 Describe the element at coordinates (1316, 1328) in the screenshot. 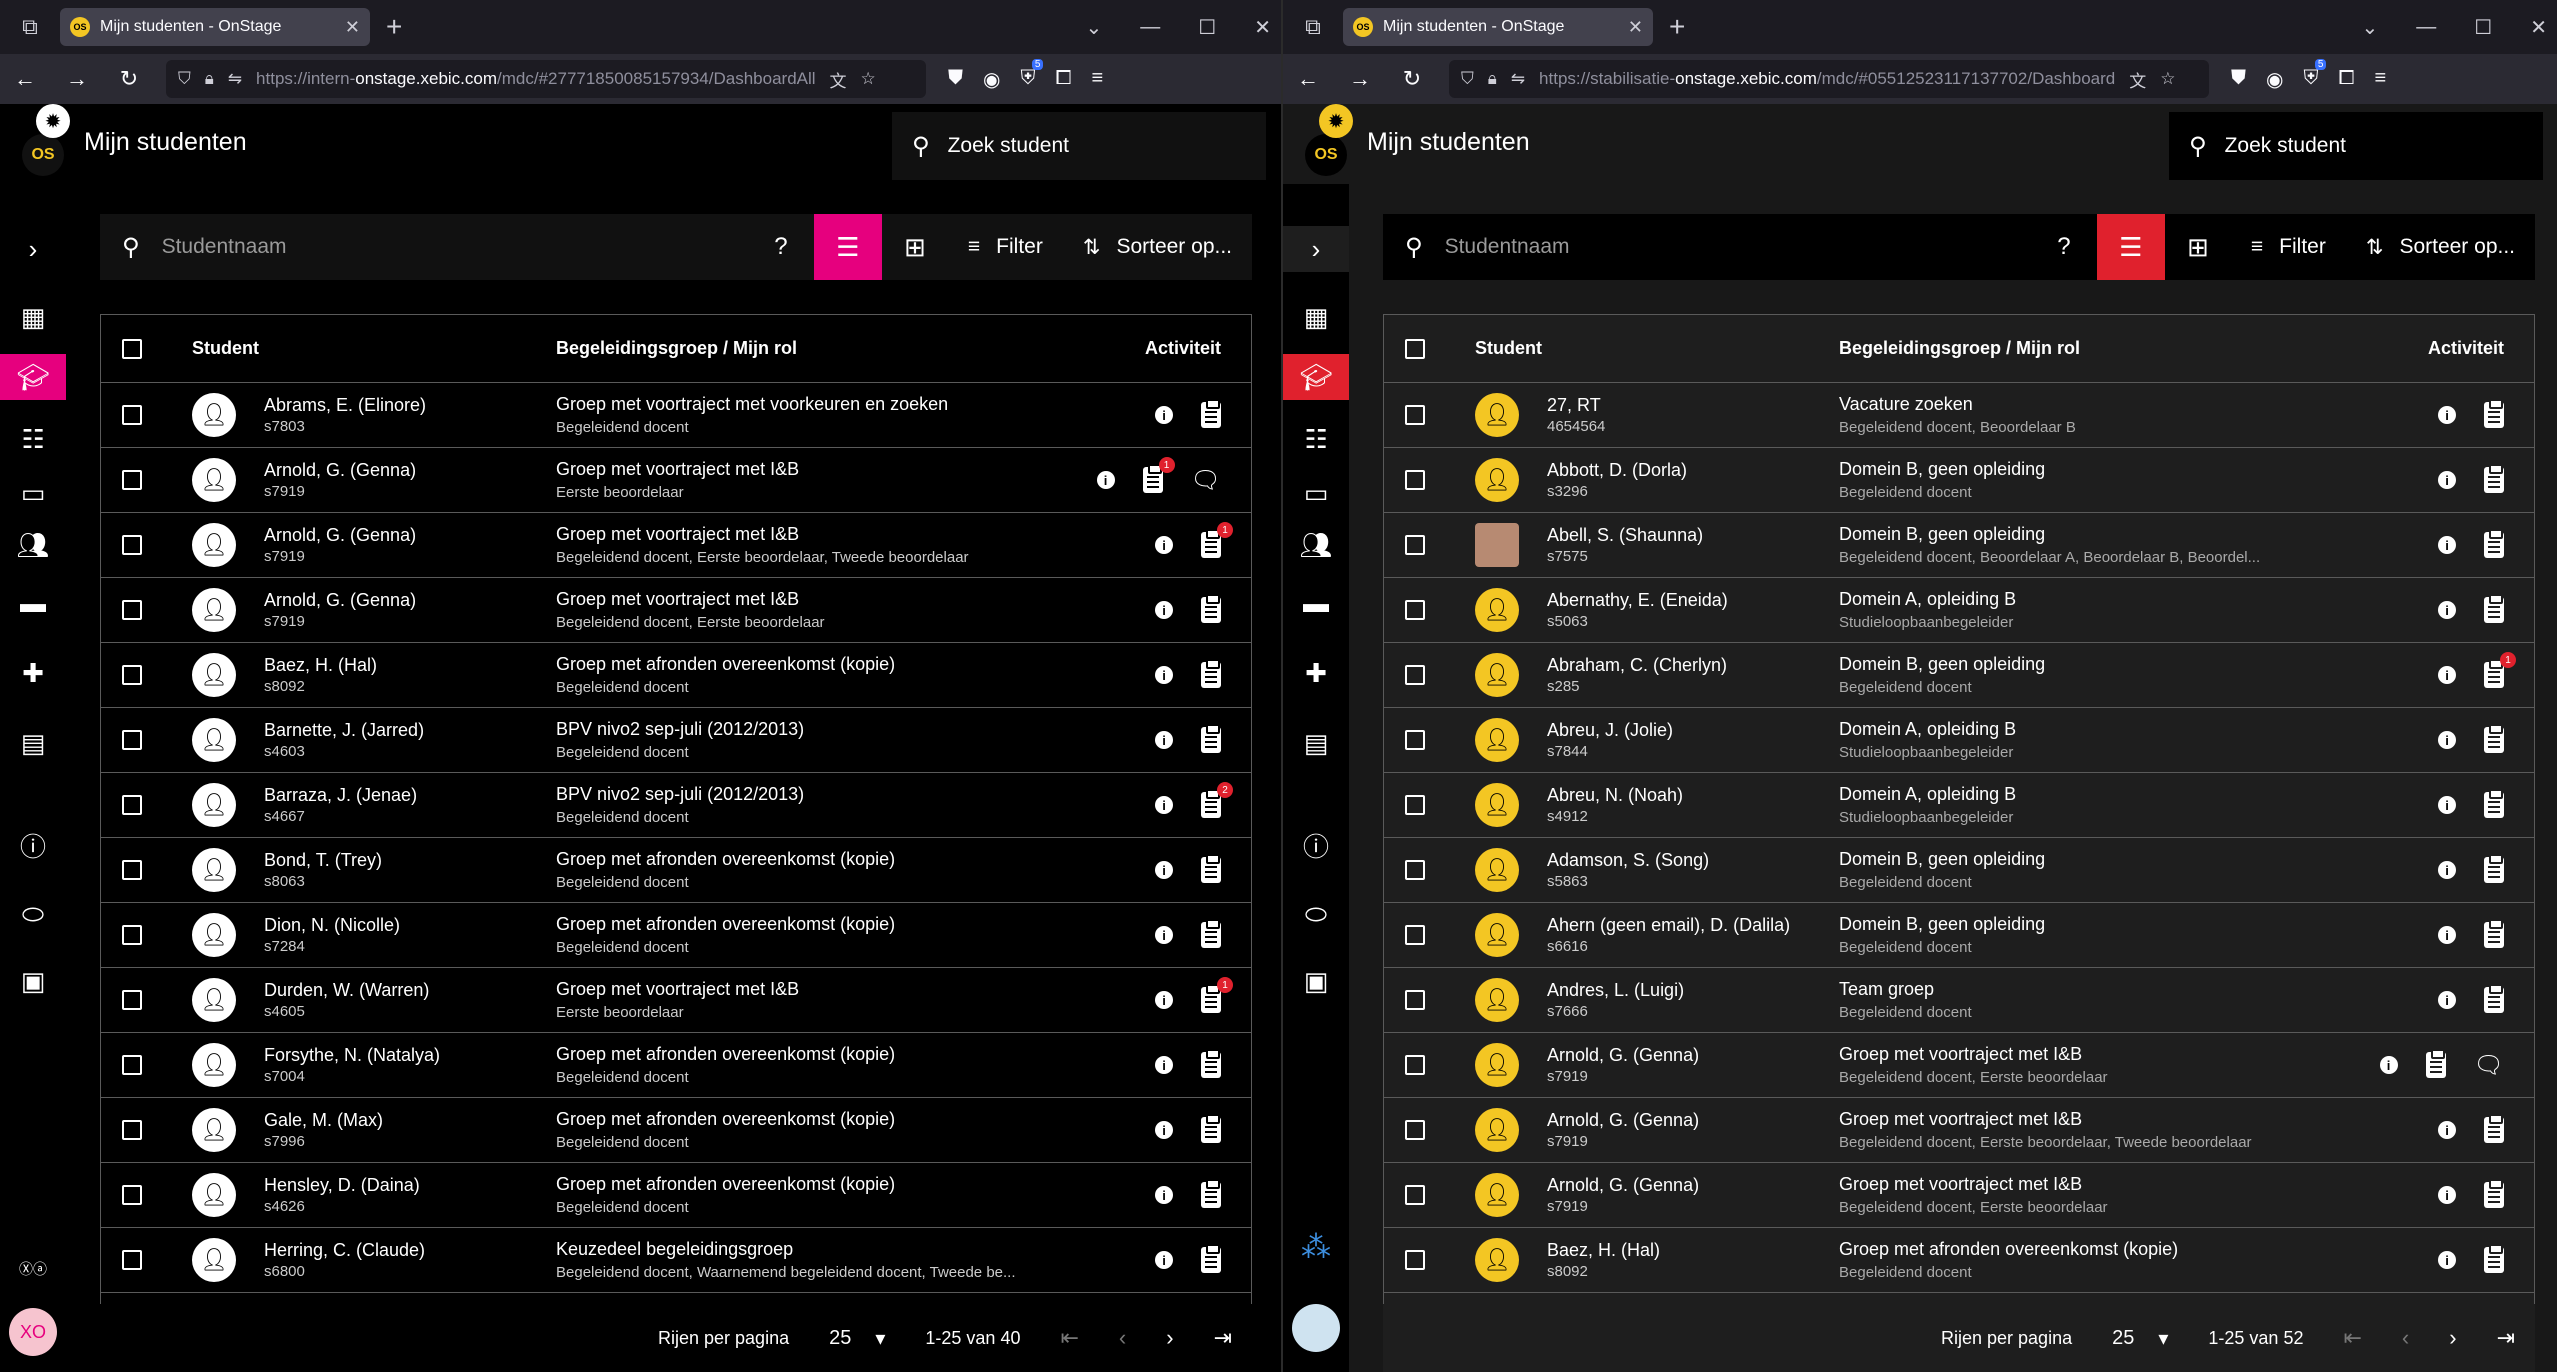

I see `user-avatar-photo` at that location.